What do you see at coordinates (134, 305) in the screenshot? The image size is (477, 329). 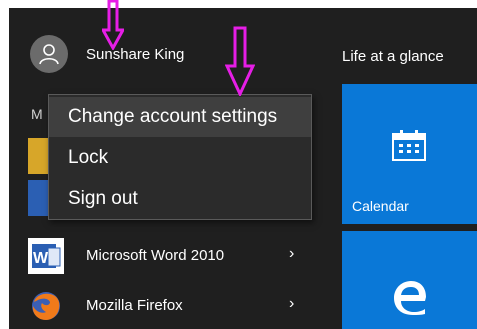 I see `app-label: Mozilla Firefox` at bounding box center [134, 305].